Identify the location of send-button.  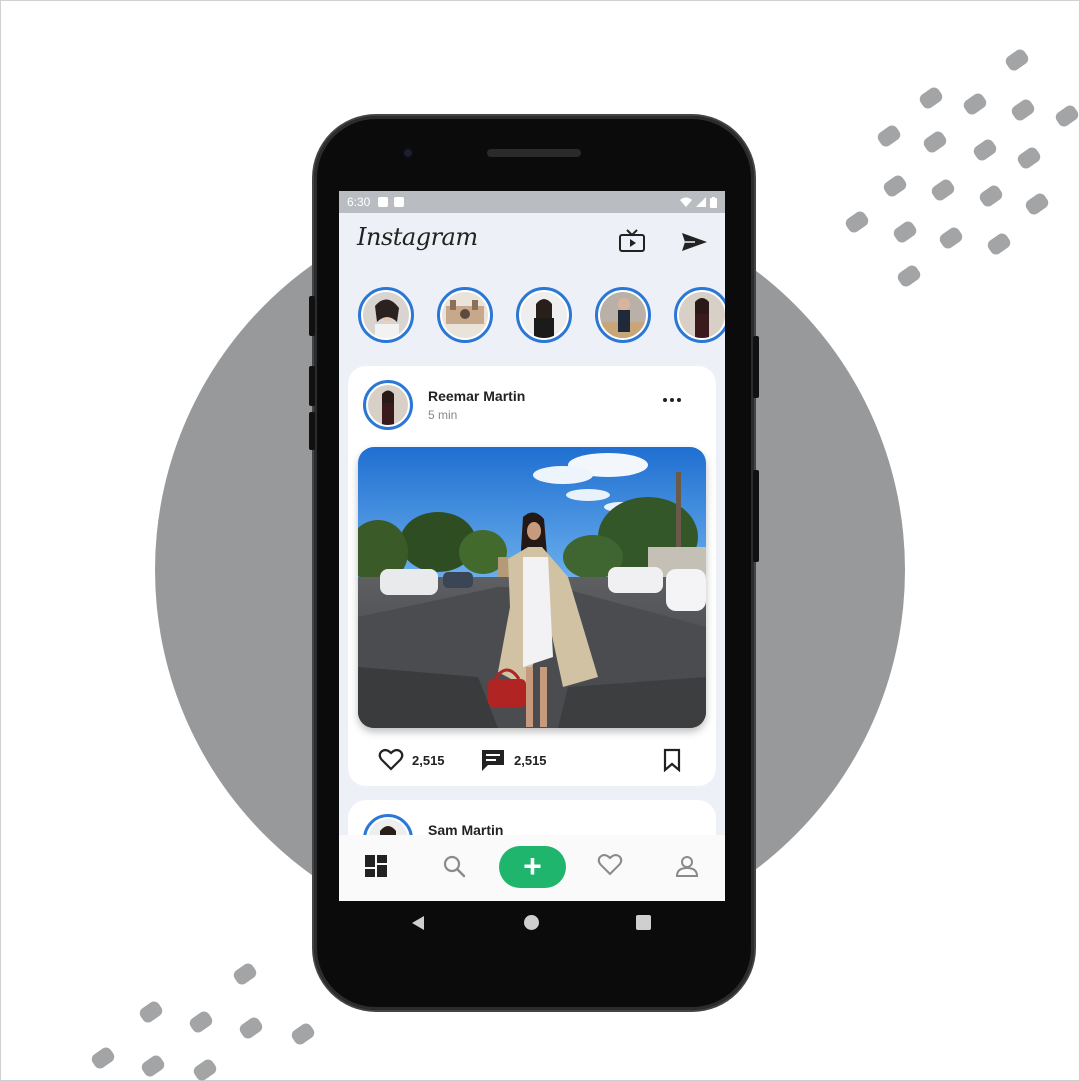
(694, 242).